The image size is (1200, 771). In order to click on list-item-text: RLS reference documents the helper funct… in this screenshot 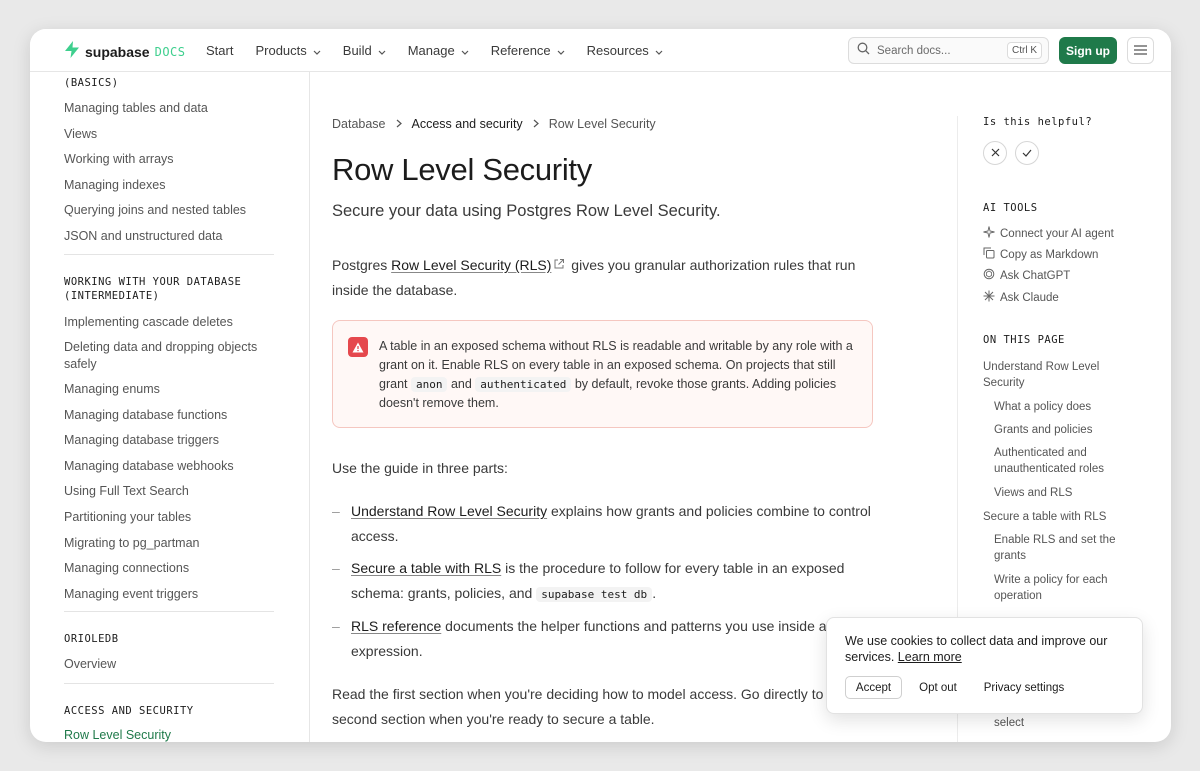, I will do `click(613, 639)`.